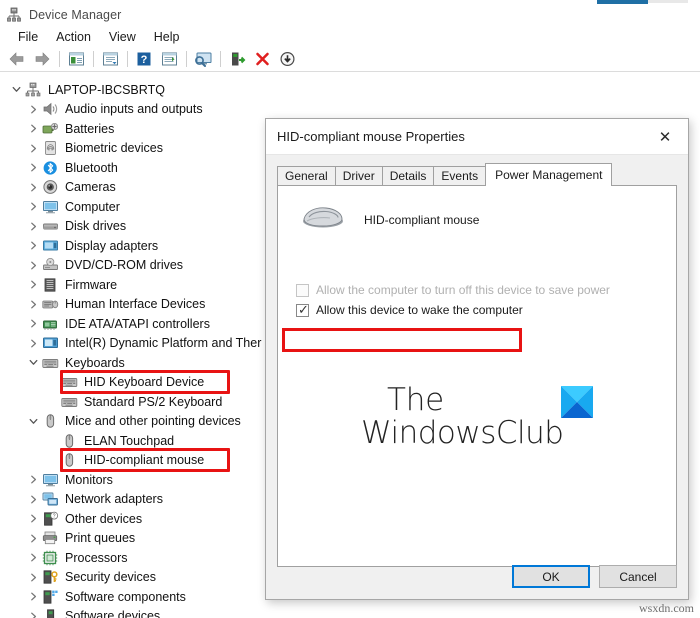 Image resolution: width=700 pixels, height=618 pixels. I want to click on keyboard-icon, so click(69, 382).